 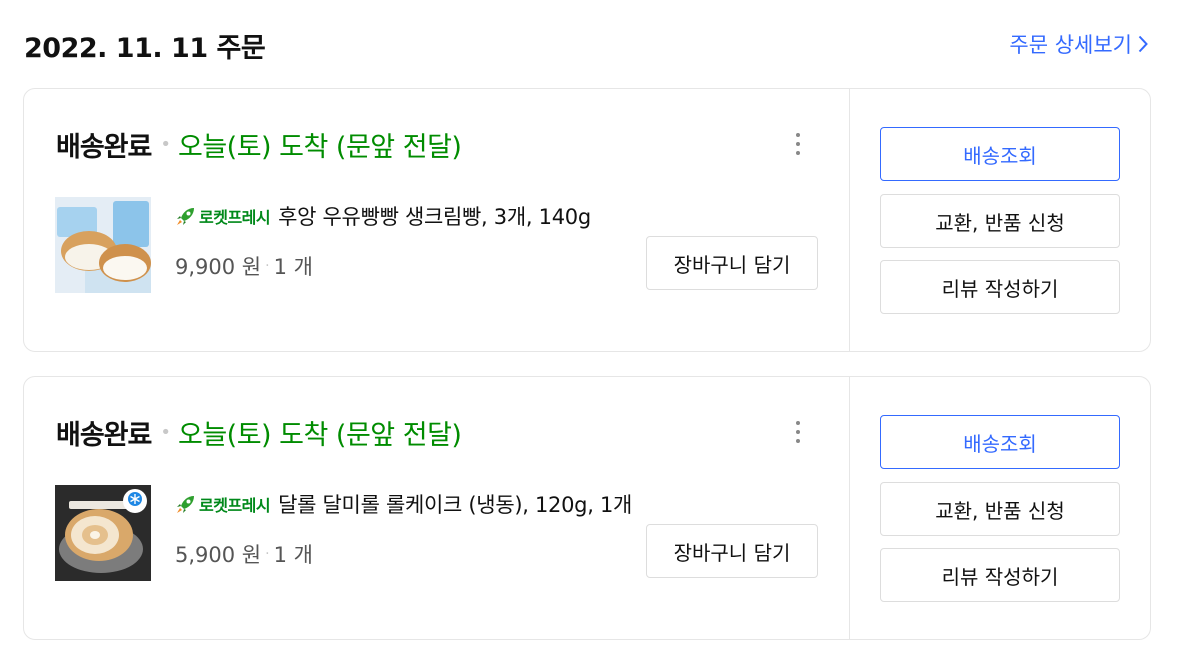 I want to click on order-header: 2022. 11. 11 주문 주문 상세보기, so click(x=587, y=44).